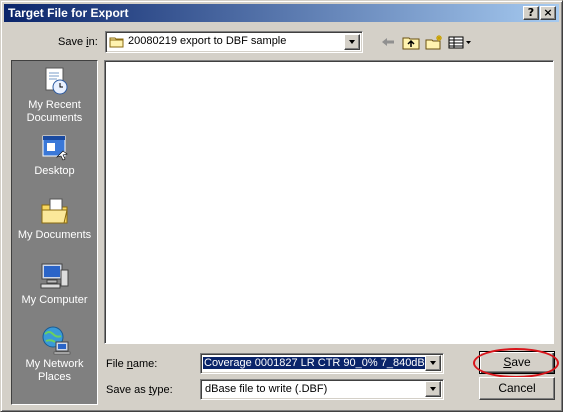 This screenshot has width=563, height=412. I want to click on help-button: ?, so click(531, 13).